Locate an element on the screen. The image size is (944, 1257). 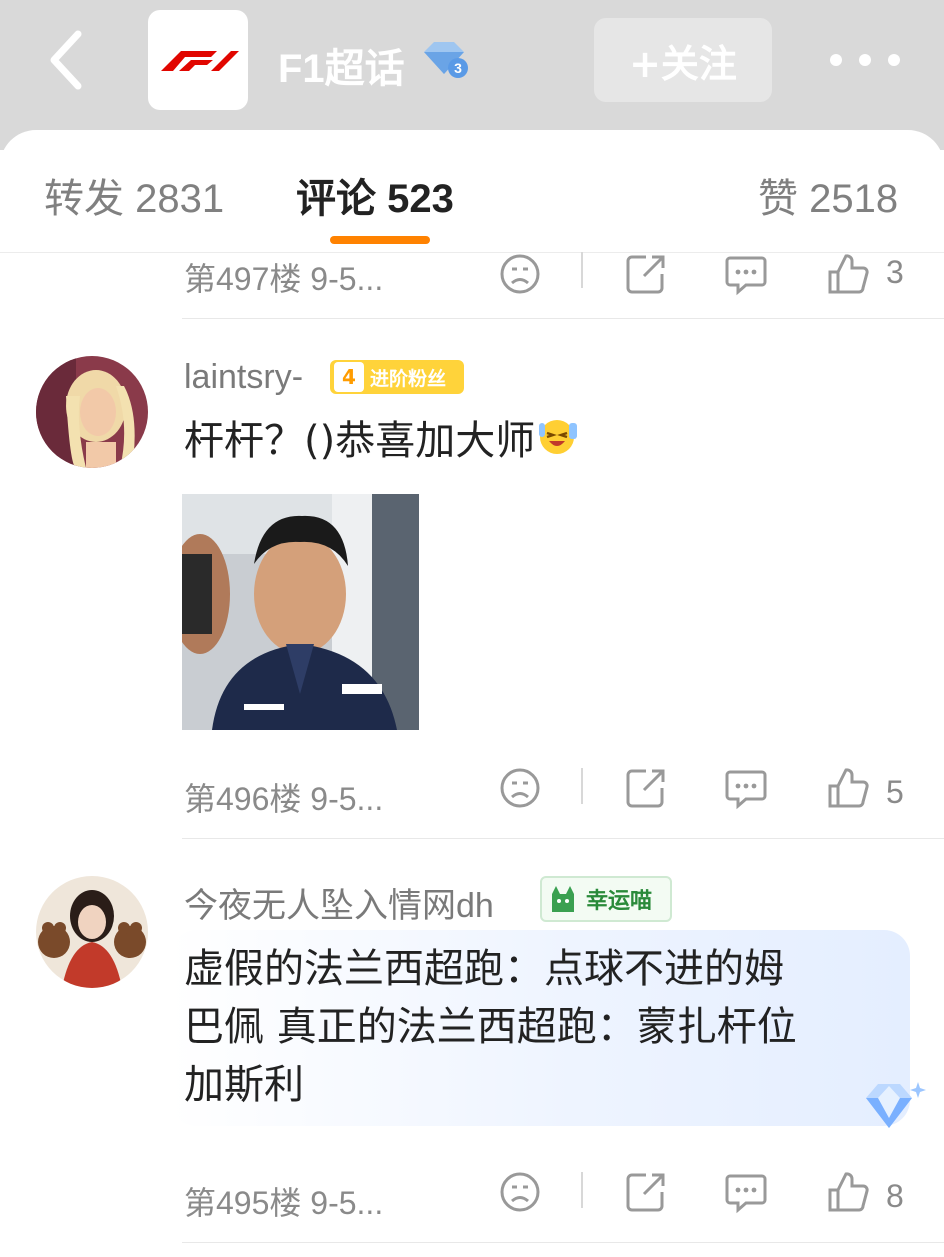
comment-text-content: 杆杆？()恭喜加大师 is located at coordinates (360, 441).